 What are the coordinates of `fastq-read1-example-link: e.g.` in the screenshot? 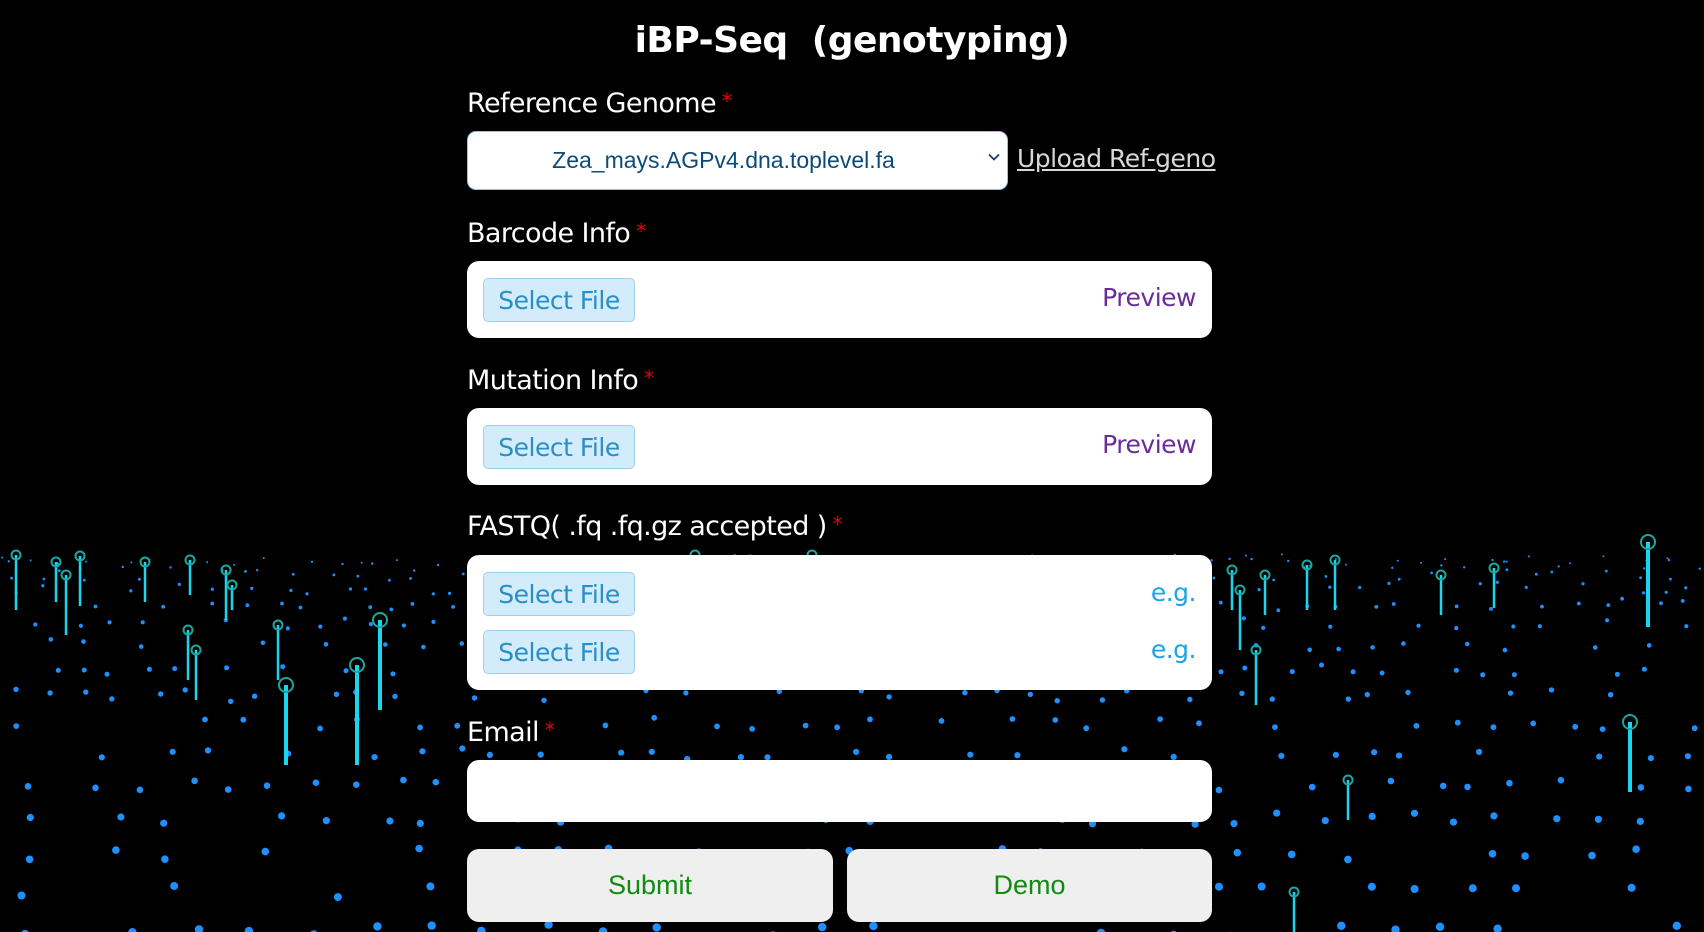 It's located at (1174, 592).